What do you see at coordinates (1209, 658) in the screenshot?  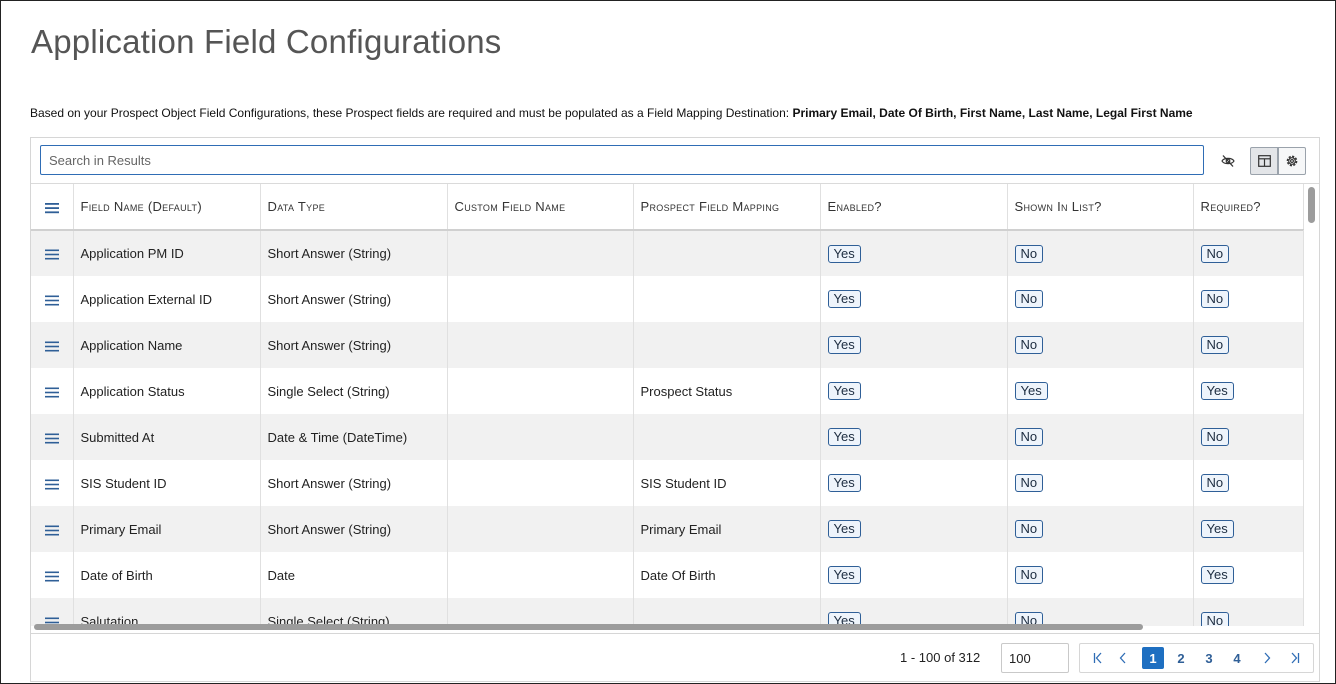 I see `page-button-3: 3` at bounding box center [1209, 658].